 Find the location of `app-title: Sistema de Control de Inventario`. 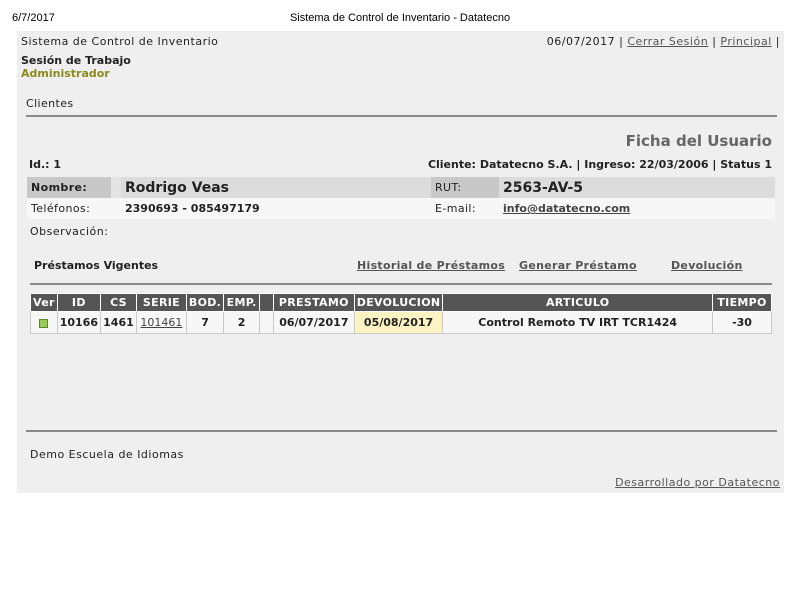

app-title: Sistema de Control de Inventario is located at coordinates (120, 41).